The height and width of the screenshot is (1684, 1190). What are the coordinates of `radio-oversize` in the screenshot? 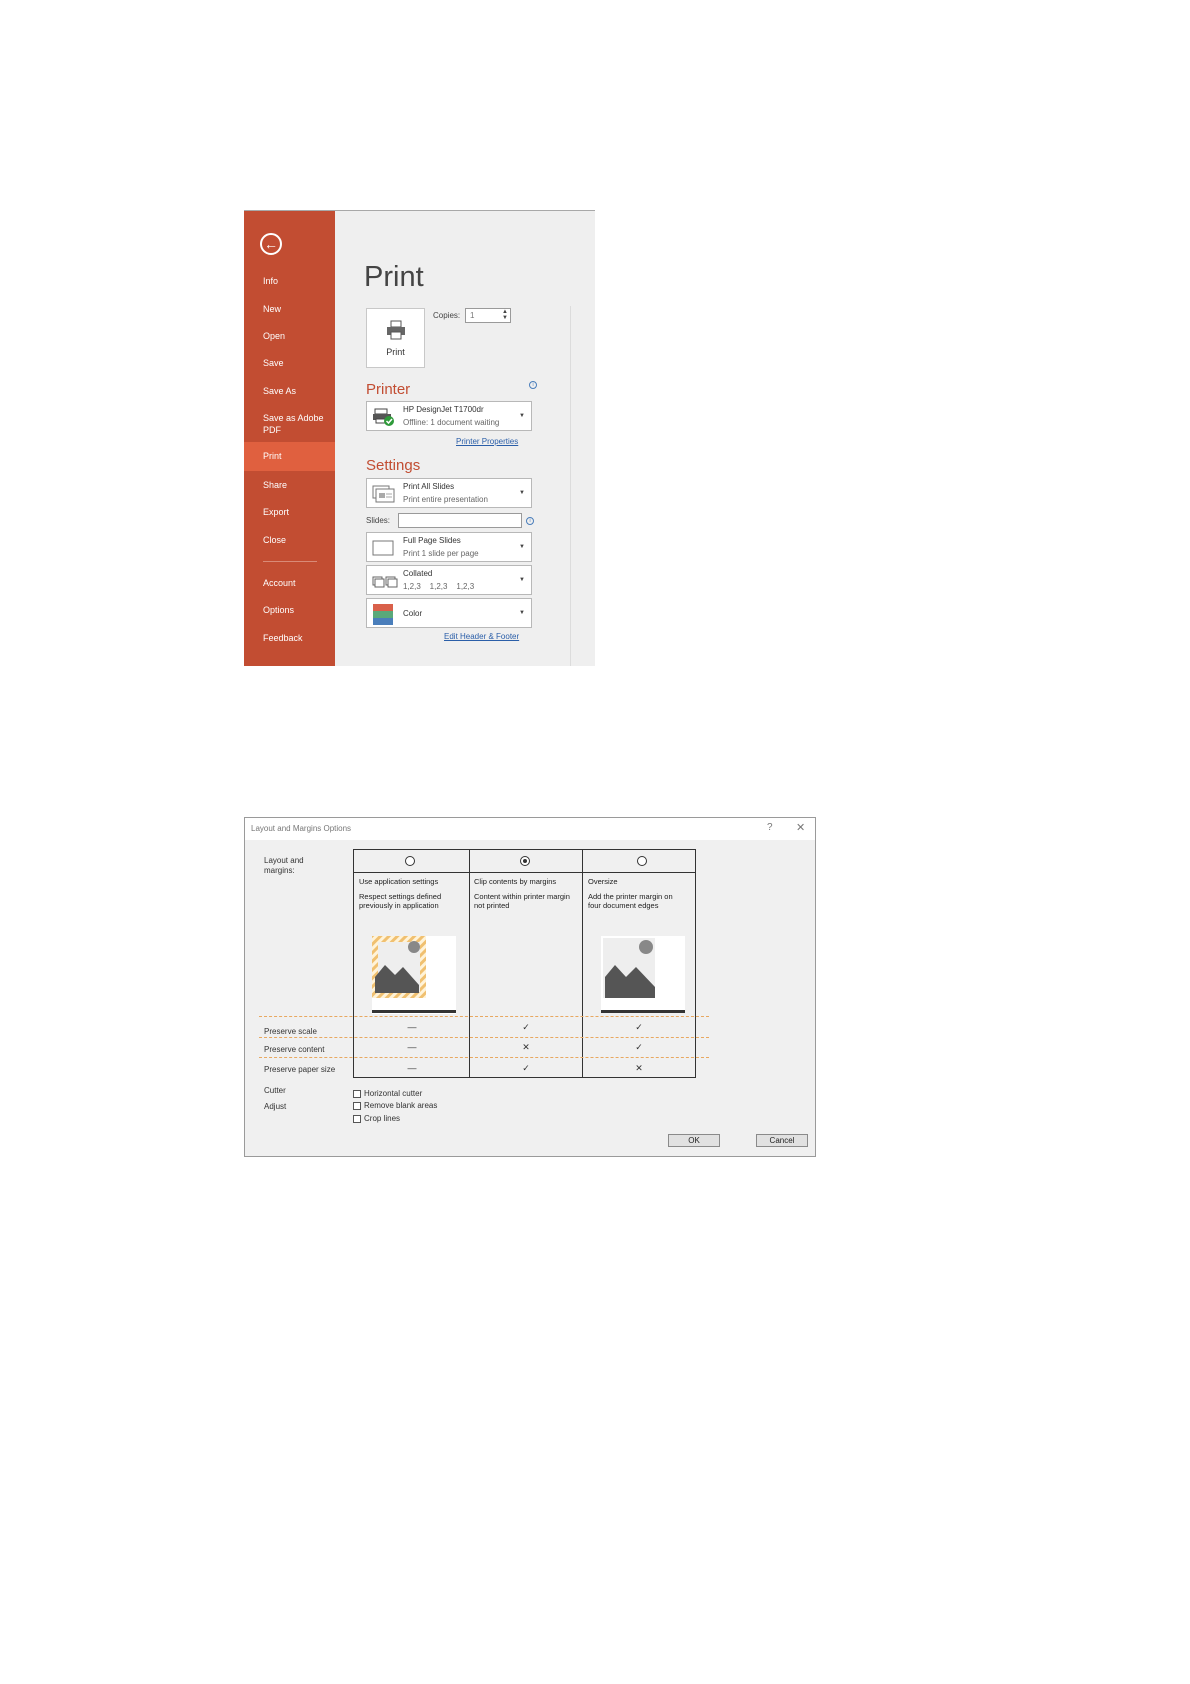 It's located at (642, 861).